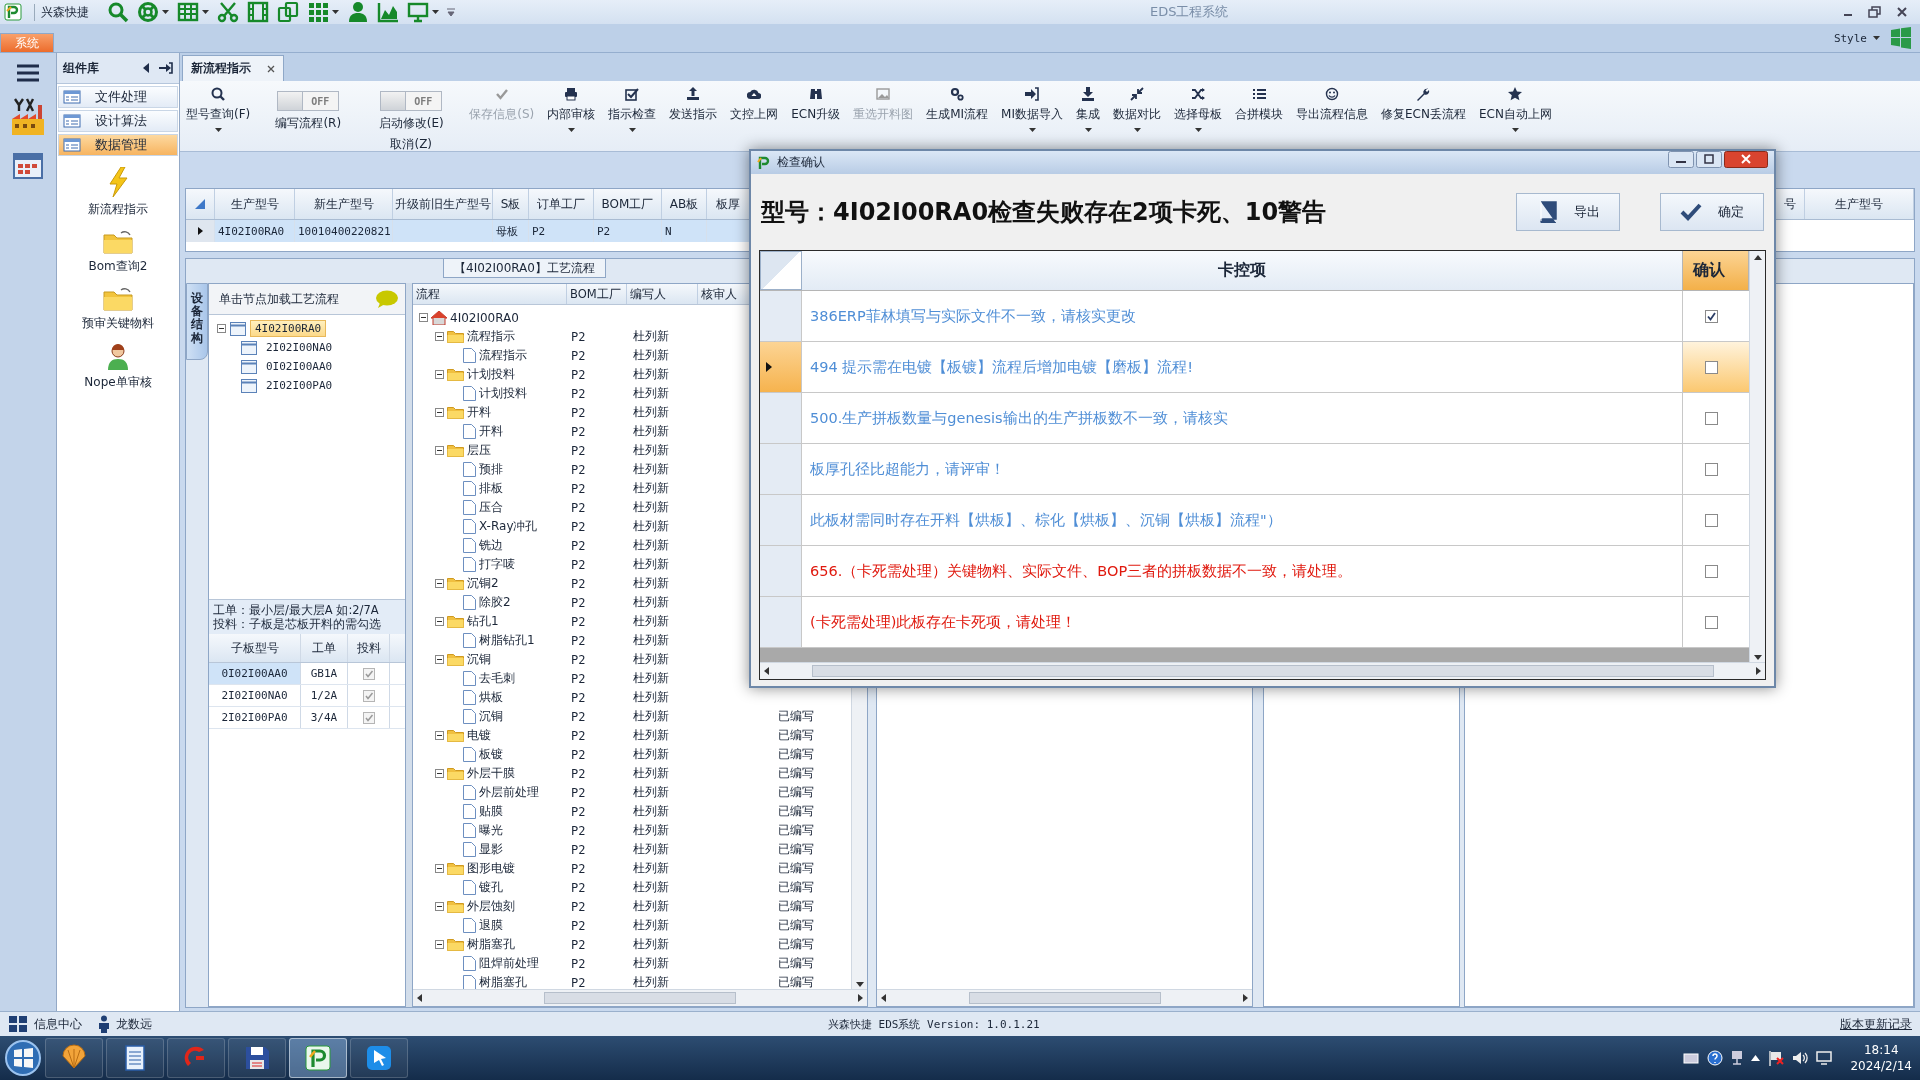 This screenshot has width=1920, height=1080. What do you see at coordinates (255, 717) in the screenshot?
I see `table-cell: 2I02I00PA0` at bounding box center [255, 717].